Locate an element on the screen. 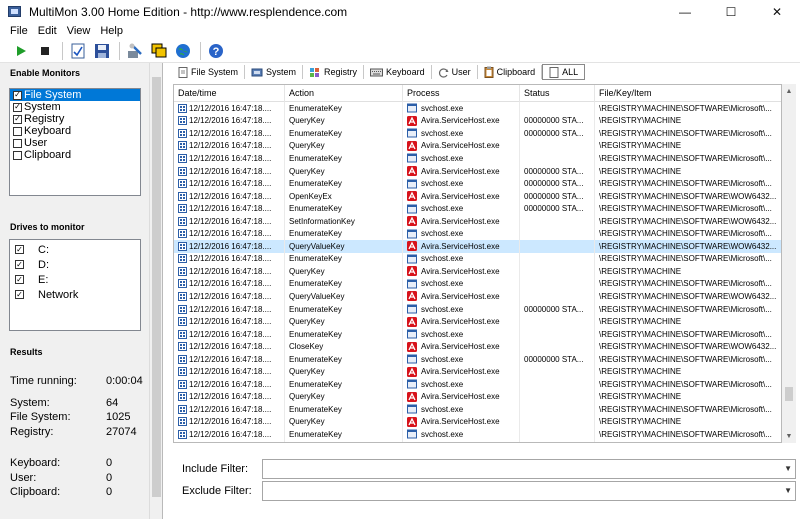 Image resolution: width=800 pixels, height=519 pixels. monitor-item-registry: ✓ Registry is located at coordinates (75, 119).